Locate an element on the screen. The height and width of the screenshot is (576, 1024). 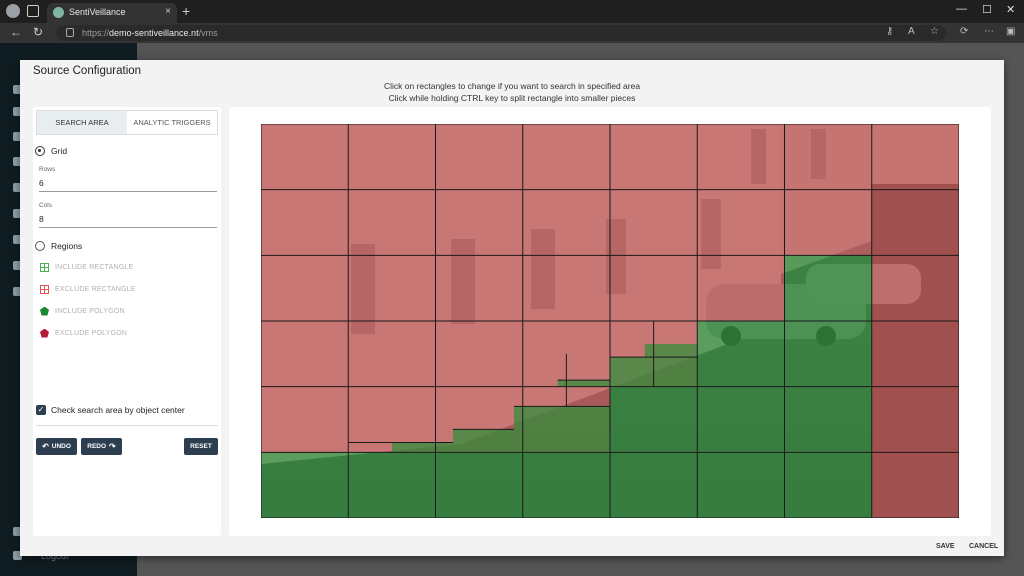
read-aloud-icon: A is located at coordinates (911, 31).